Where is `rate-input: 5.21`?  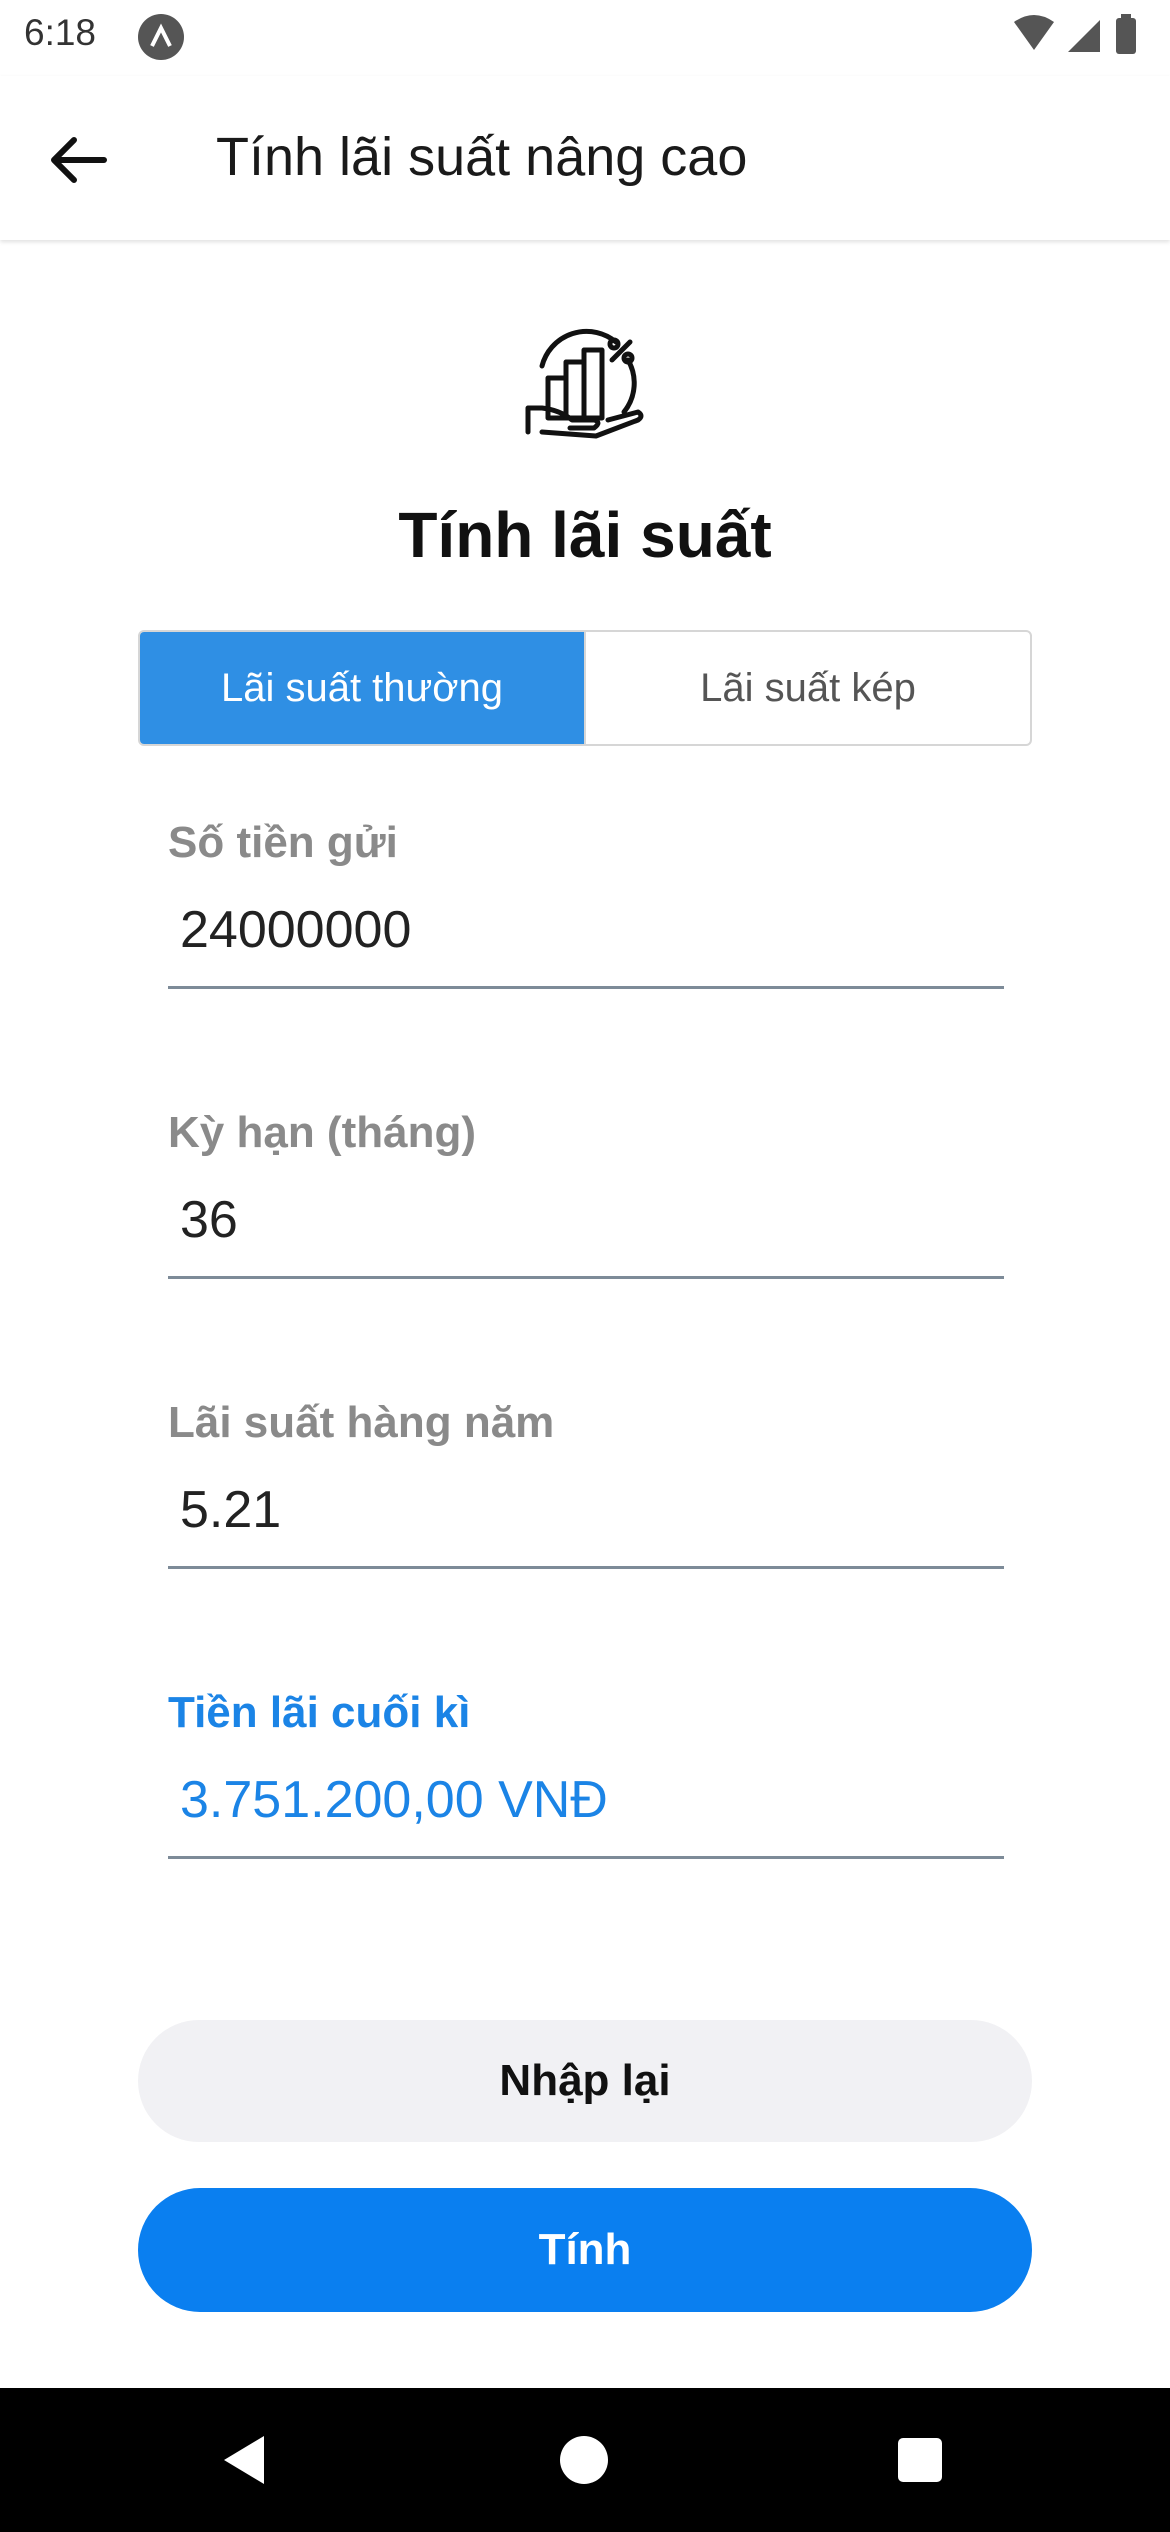
rate-input: 5.21 is located at coordinates (586, 1524).